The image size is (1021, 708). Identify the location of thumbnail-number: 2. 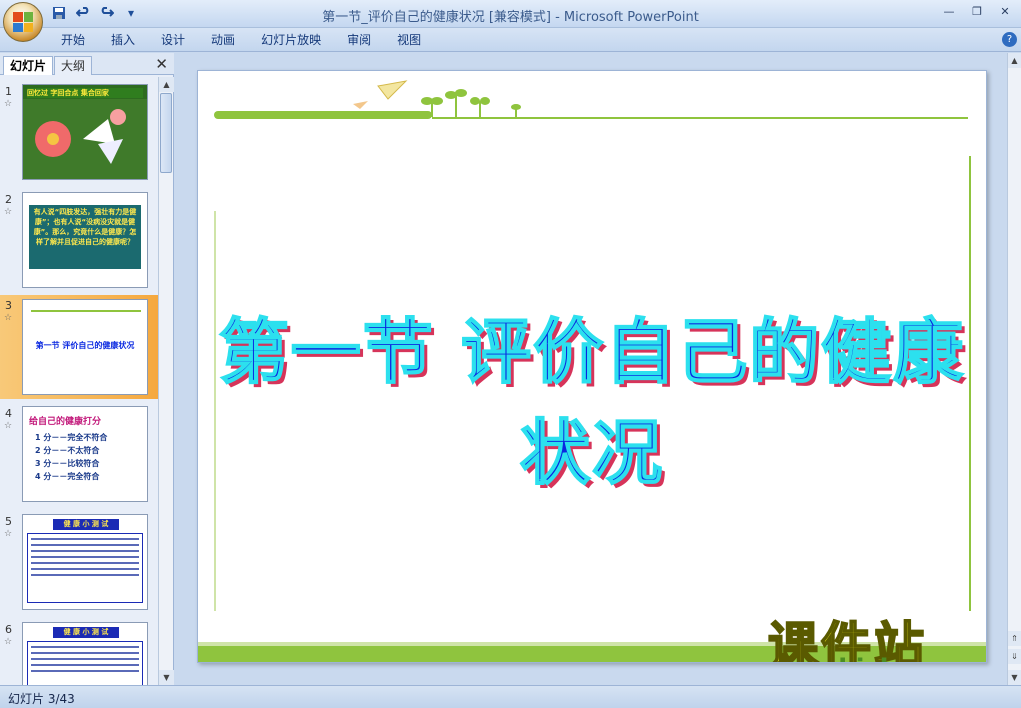
(8, 199).